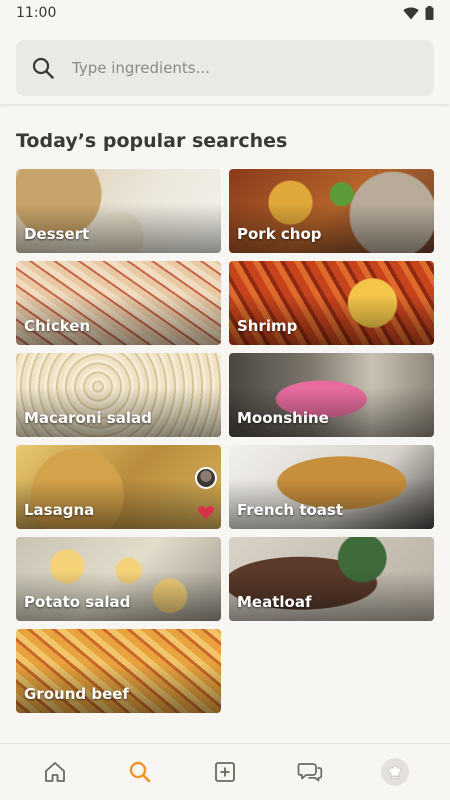 This screenshot has height=800, width=450. I want to click on section-title: Today’s popular searches, so click(152, 141).